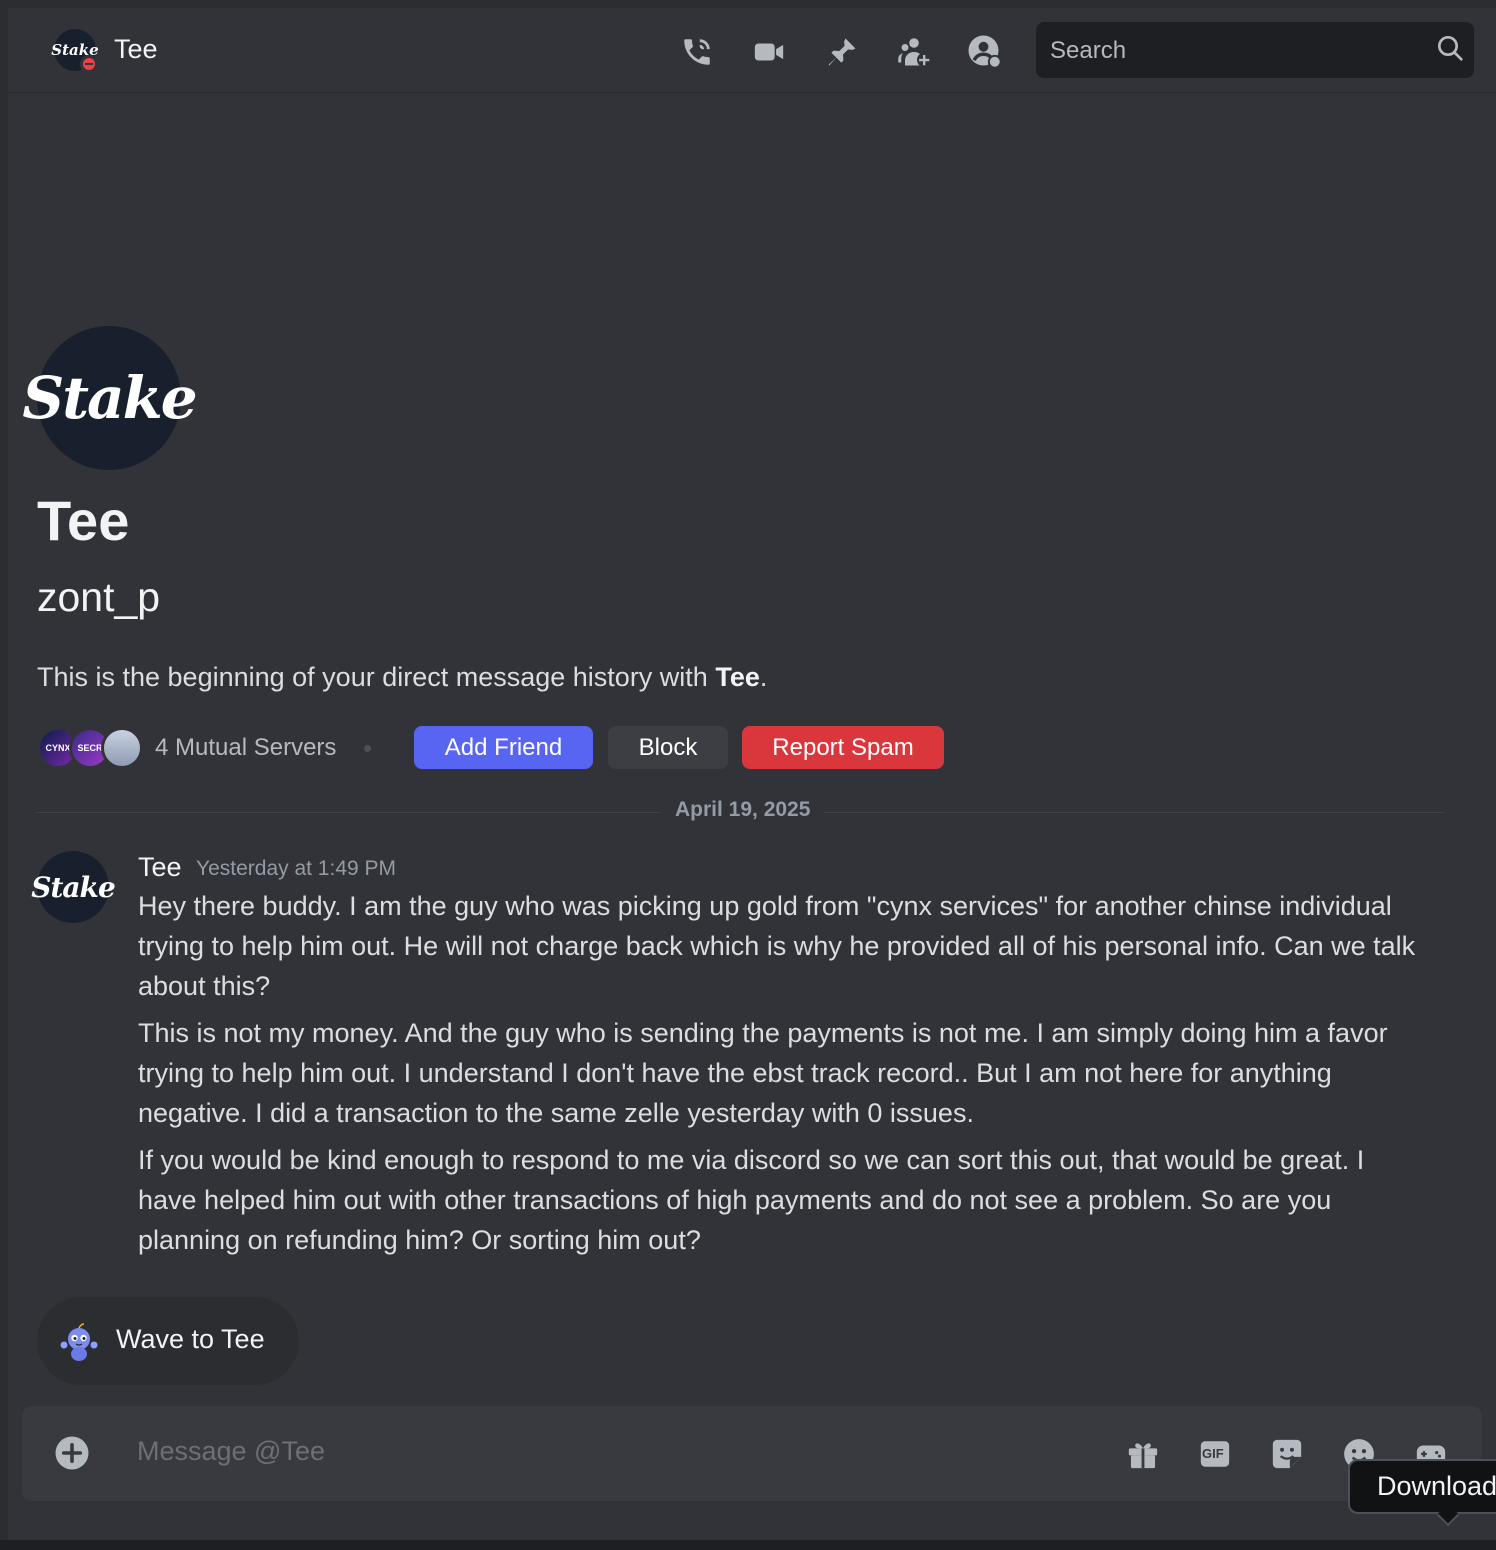 This screenshot has height=1550, width=1496. What do you see at coordinates (122, 748) in the screenshot?
I see `mutual-server-avatar` at bounding box center [122, 748].